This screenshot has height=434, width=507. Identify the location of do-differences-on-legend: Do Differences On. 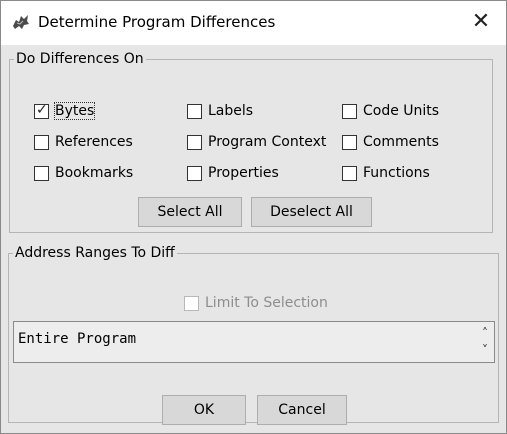
(80, 59).